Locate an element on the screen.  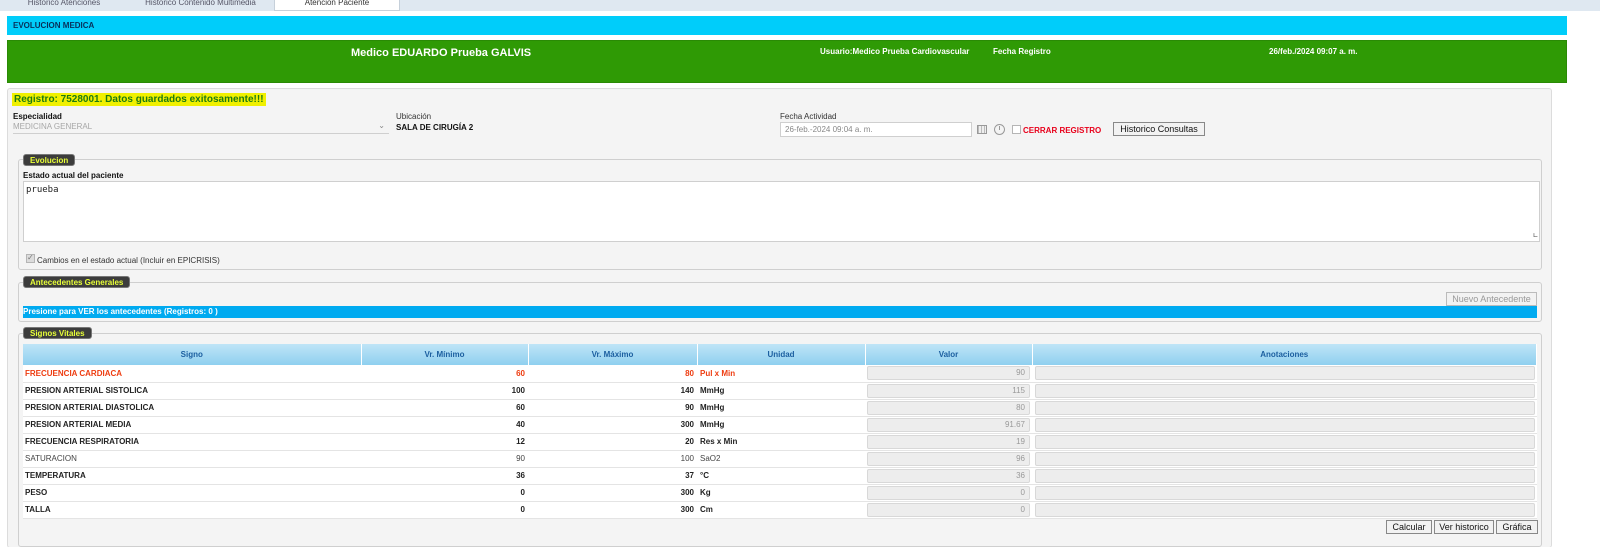
min-cell: 40 is located at coordinates (444, 425).